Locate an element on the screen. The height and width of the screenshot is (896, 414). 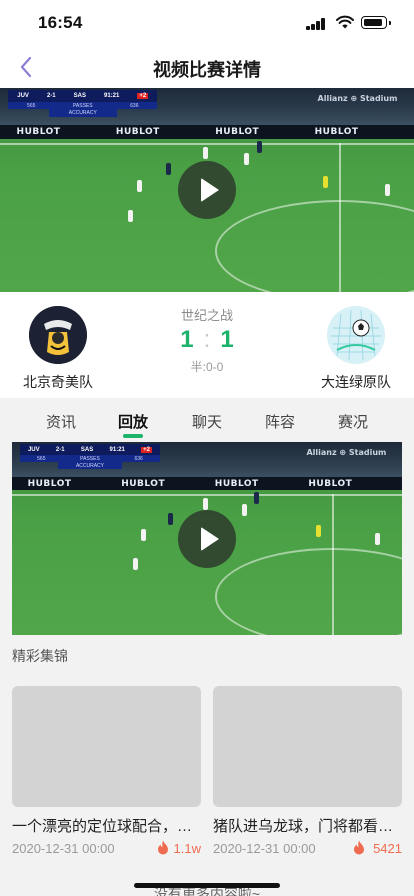
battery-icon is located at coordinates (376, 22).